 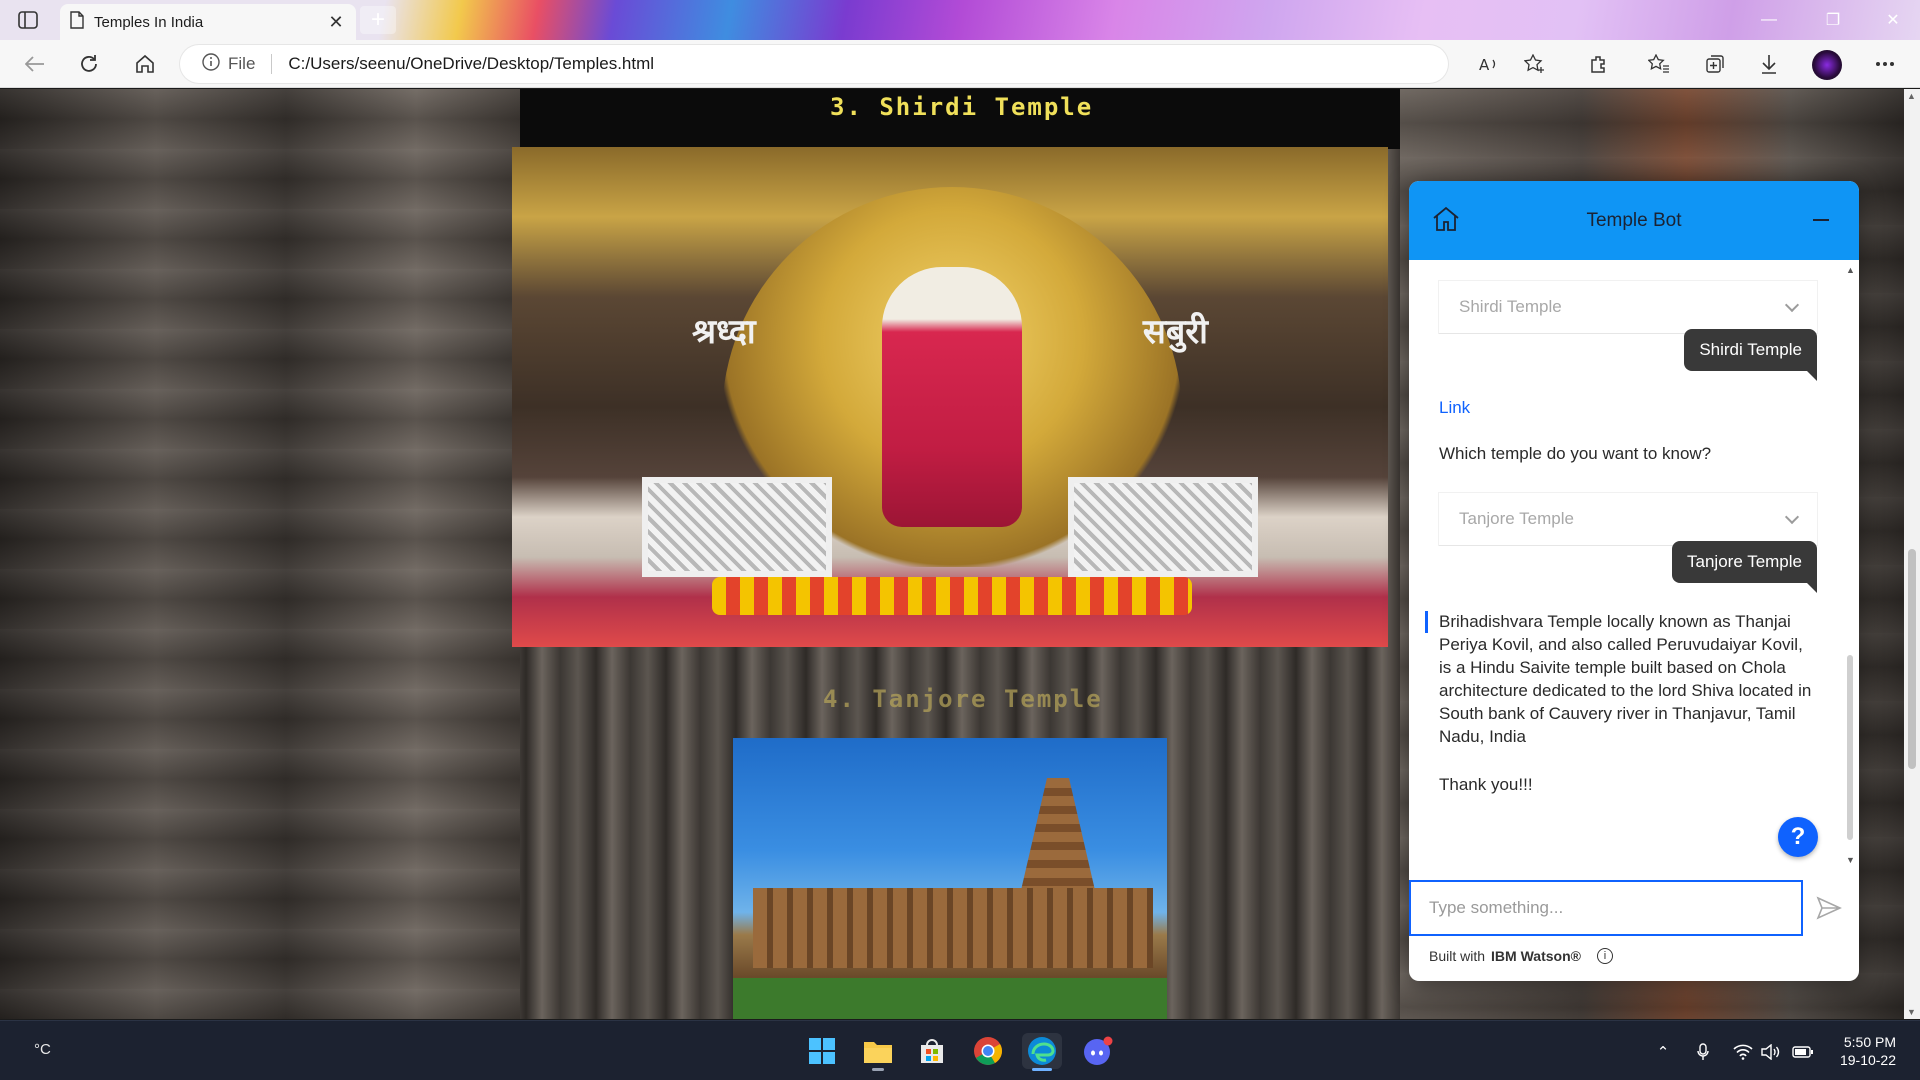 What do you see at coordinates (1628, 519) in the screenshot?
I see `temple-dropdown-2: Tanjore Temple` at bounding box center [1628, 519].